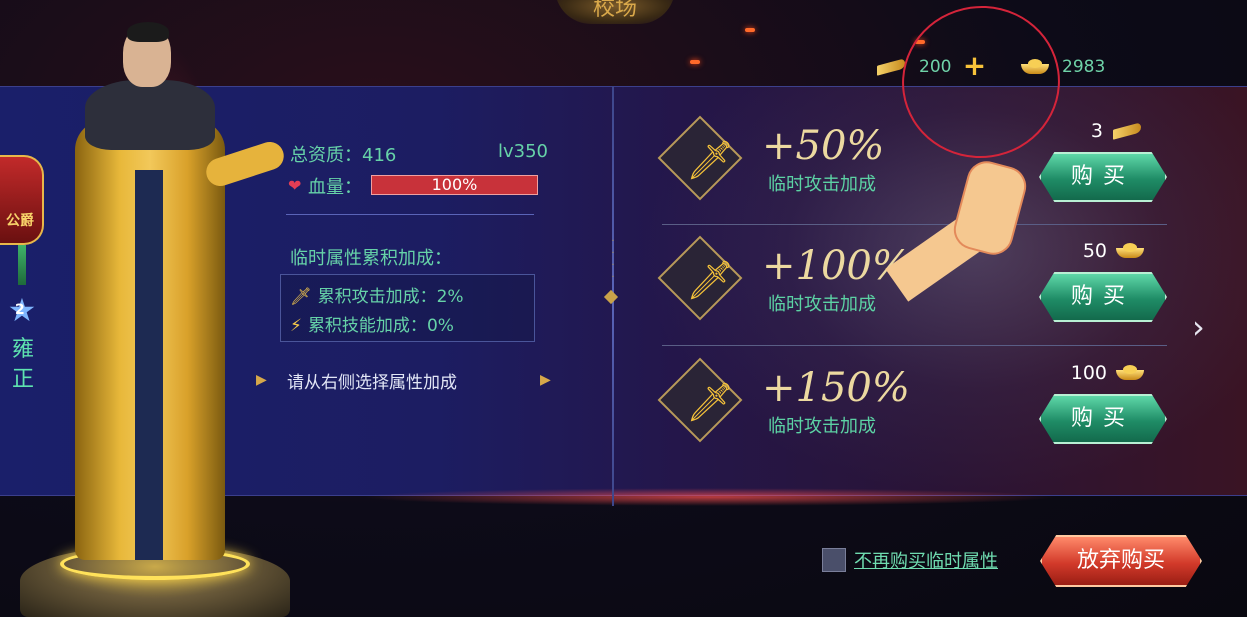 This screenshot has height=617, width=1247. Describe the element at coordinates (295, 185) in the screenshot. I see `heart-icon: ❤` at that location.